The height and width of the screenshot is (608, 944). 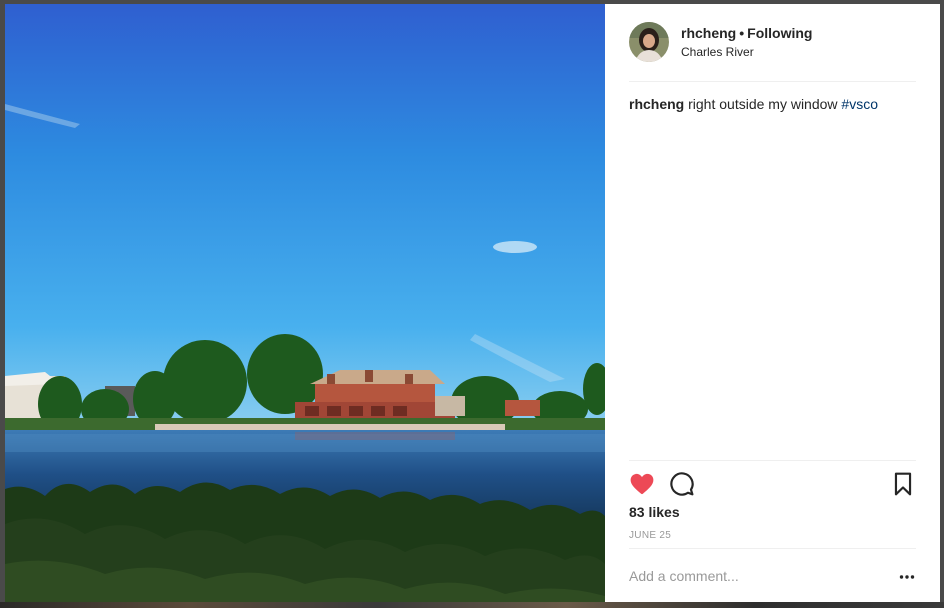 I want to click on like-button, so click(x=642, y=484).